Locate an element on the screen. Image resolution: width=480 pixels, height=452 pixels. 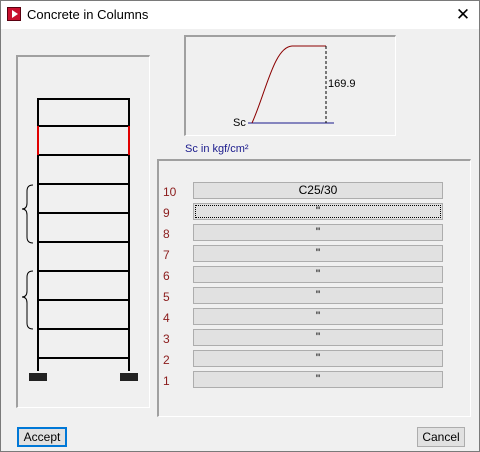
floor-number: 5 is located at coordinates (166, 297).